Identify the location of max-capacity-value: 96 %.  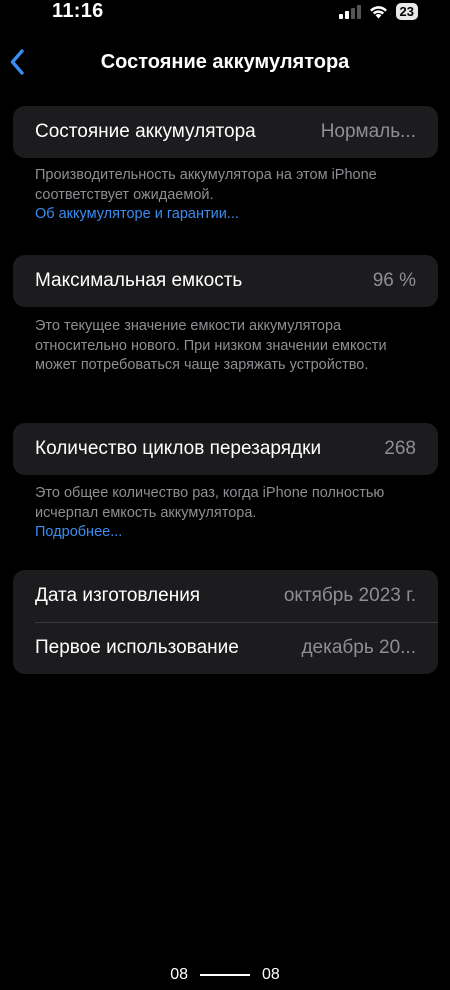
(394, 280).